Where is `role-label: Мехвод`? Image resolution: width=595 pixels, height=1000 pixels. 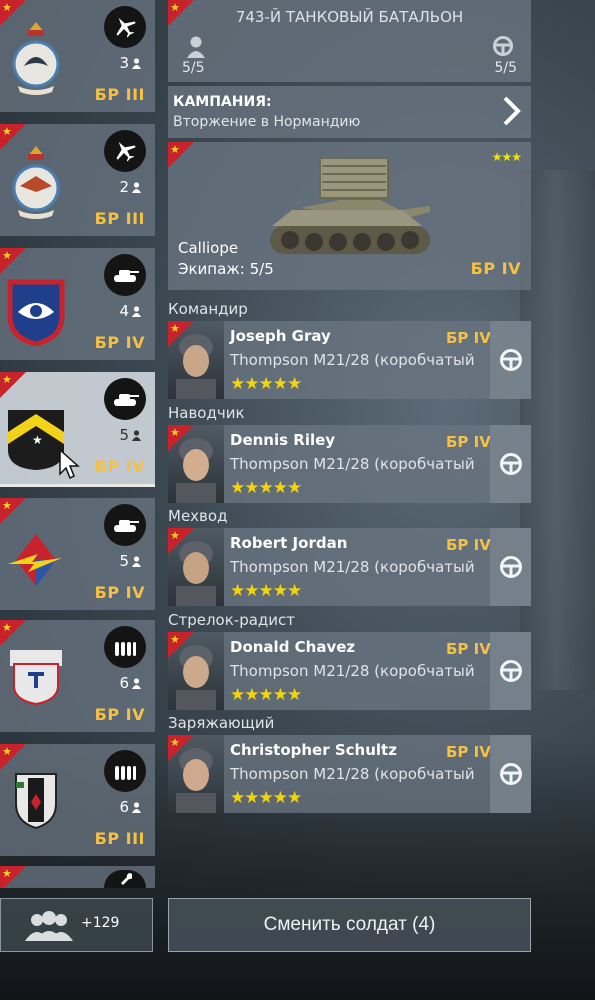 role-label: Мехвод is located at coordinates (198, 516).